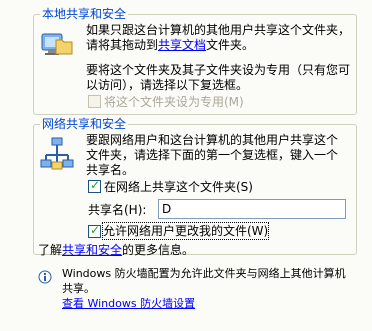 This screenshot has height=331, width=372. What do you see at coordinates (122, 45) in the screenshot?
I see `local-desc-line1b-text: 请将其拖动到` at bounding box center [122, 45].